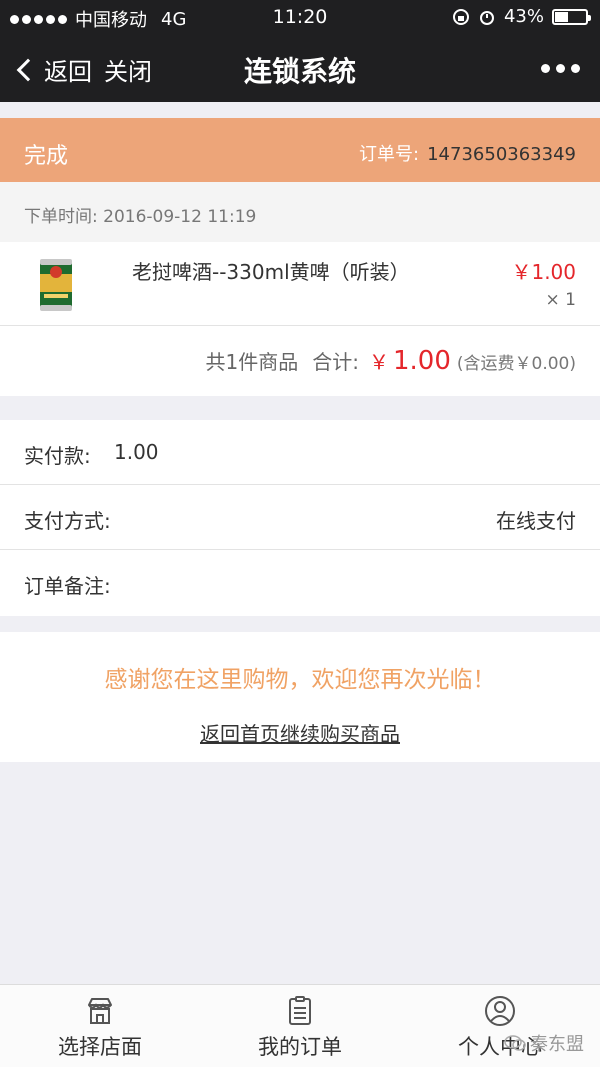 The width and height of the screenshot is (600, 1067). Describe the element at coordinates (271, 272) in the screenshot. I see `item-name: 老挝啤酒--330ml黄啤（听装）` at that location.